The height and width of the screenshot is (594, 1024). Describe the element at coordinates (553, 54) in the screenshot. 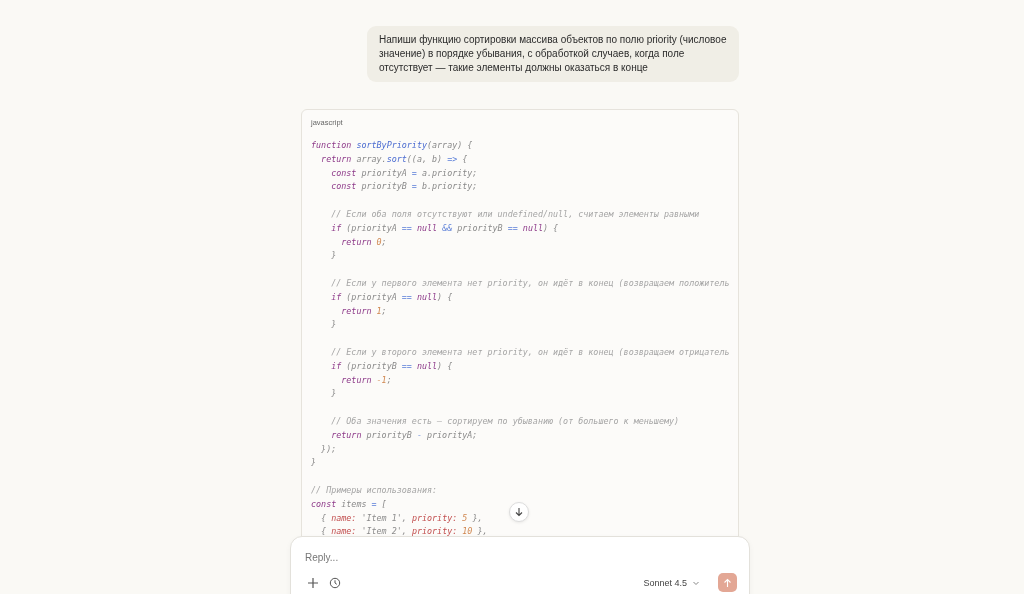

I see `user-message: Напиши функцию сортировки массива объектов по полю priority (числовое значение) в порядке убывания, с обработкой случаев, когда поле отсутствует — такие элементы должны оказаться в конце` at that location.